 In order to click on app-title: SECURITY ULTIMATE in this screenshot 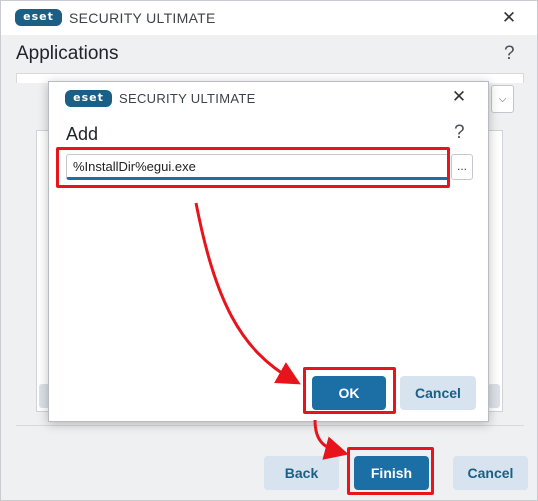, I will do `click(142, 18)`.